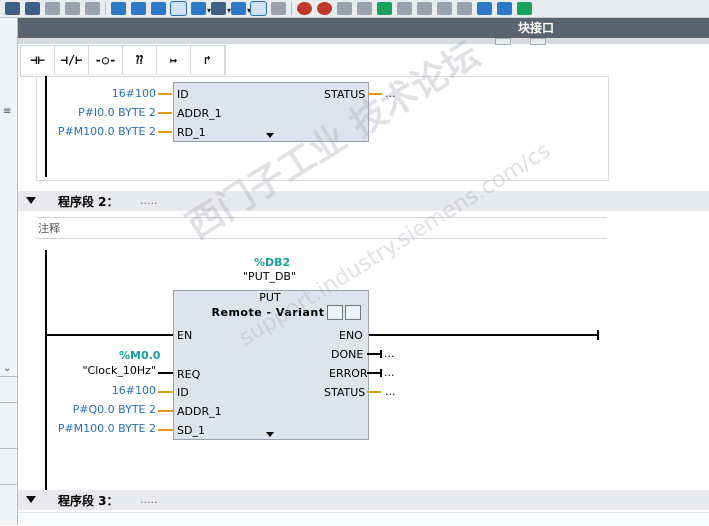 The image size is (709, 526). What do you see at coordinates (375, 94) in the screenshot?
I see `n1-status-wire` at bounding box center [375, 94].